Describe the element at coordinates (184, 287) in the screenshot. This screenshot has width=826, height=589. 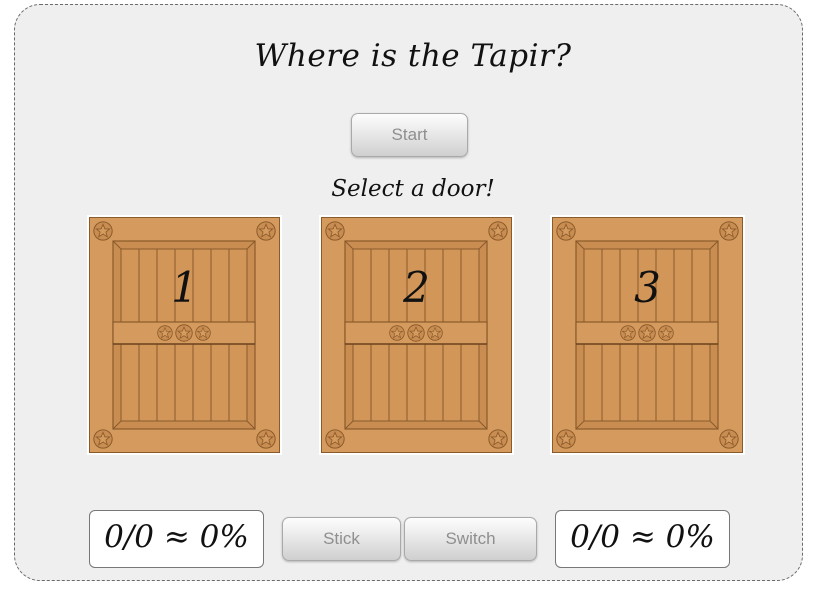
I see `door-1-number: 1` at that location.